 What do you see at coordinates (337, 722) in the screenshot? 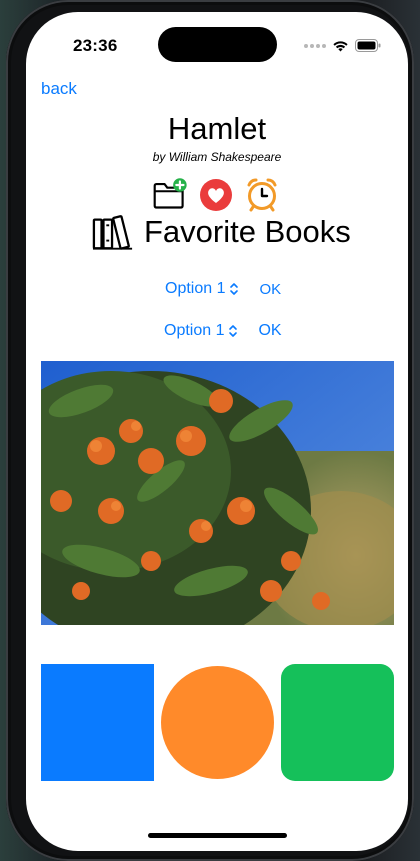
I see `green-rounded-square` at bounding box center [337, 722].